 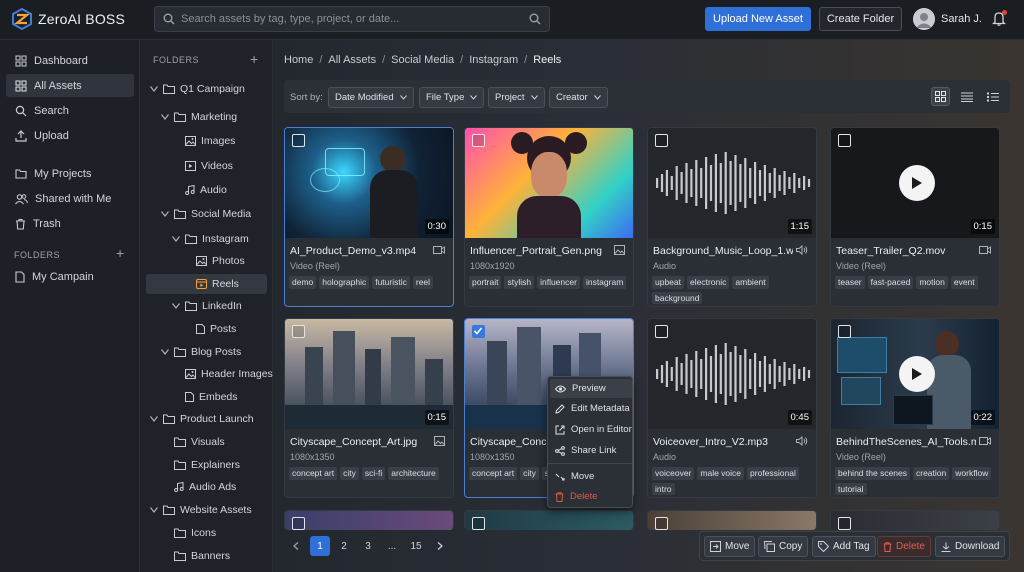 What do you see at coordinates (303, 282) in the screenshot?
I see `tag-chip: demo` at bounding box center [303, 282].